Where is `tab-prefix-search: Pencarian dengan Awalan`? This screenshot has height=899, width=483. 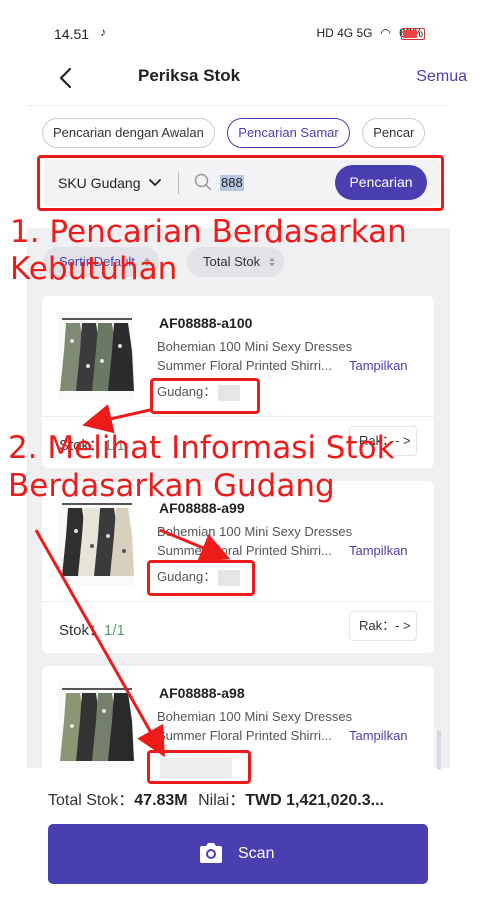
tab-prefix-search: Pencarian dengan Awalan is located at coordinates (128, 133).